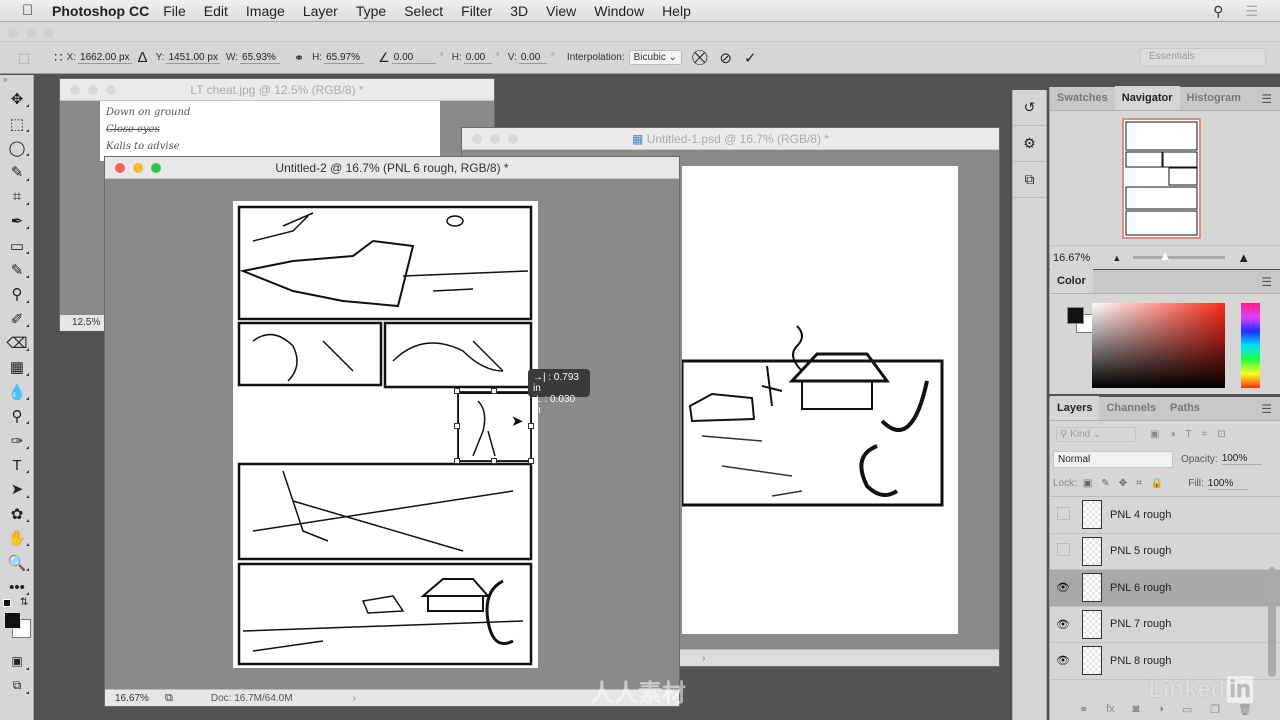 Image resolution: width=1280 pixels, height=720 pixels. I want to click on eyedropper-tool-icon: ✒, so click(17, 221).